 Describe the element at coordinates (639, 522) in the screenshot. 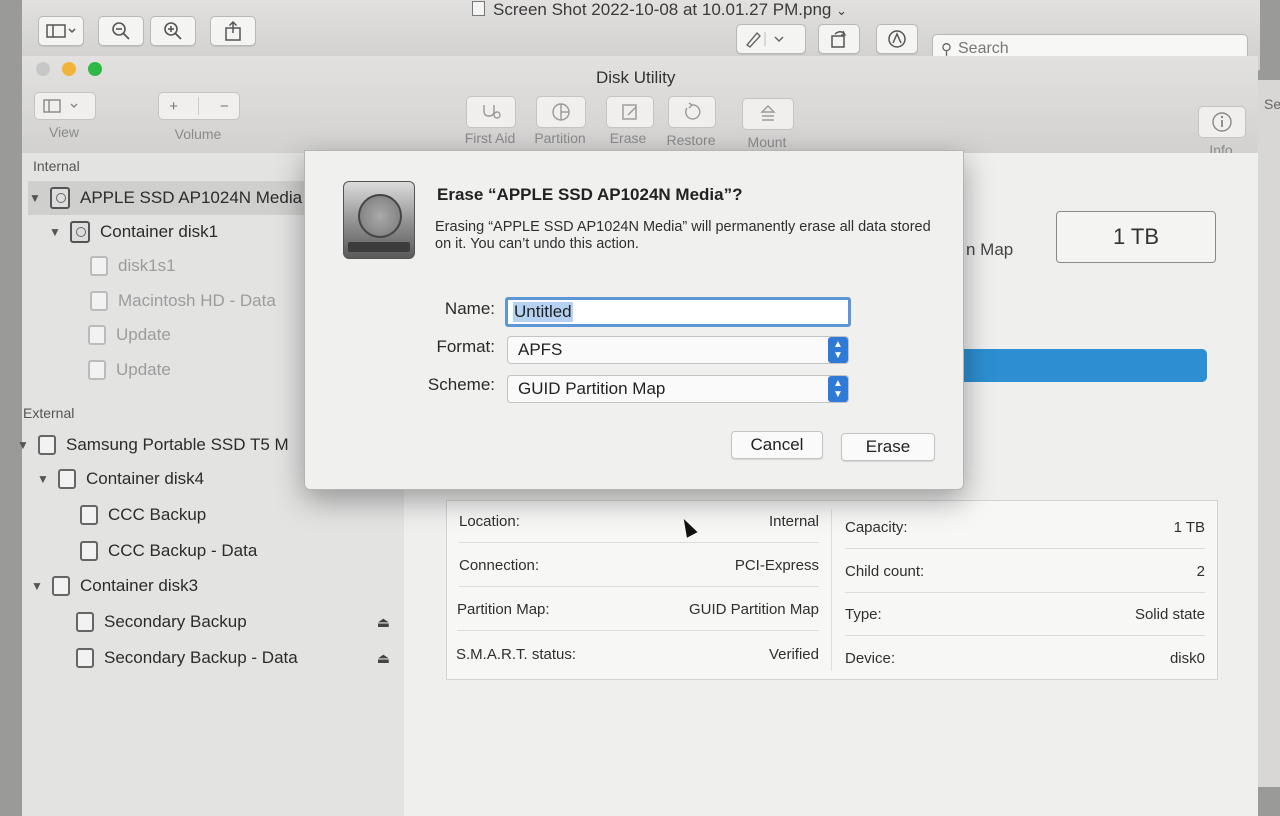

I see `info-row-location: Location: Internal` at that location.